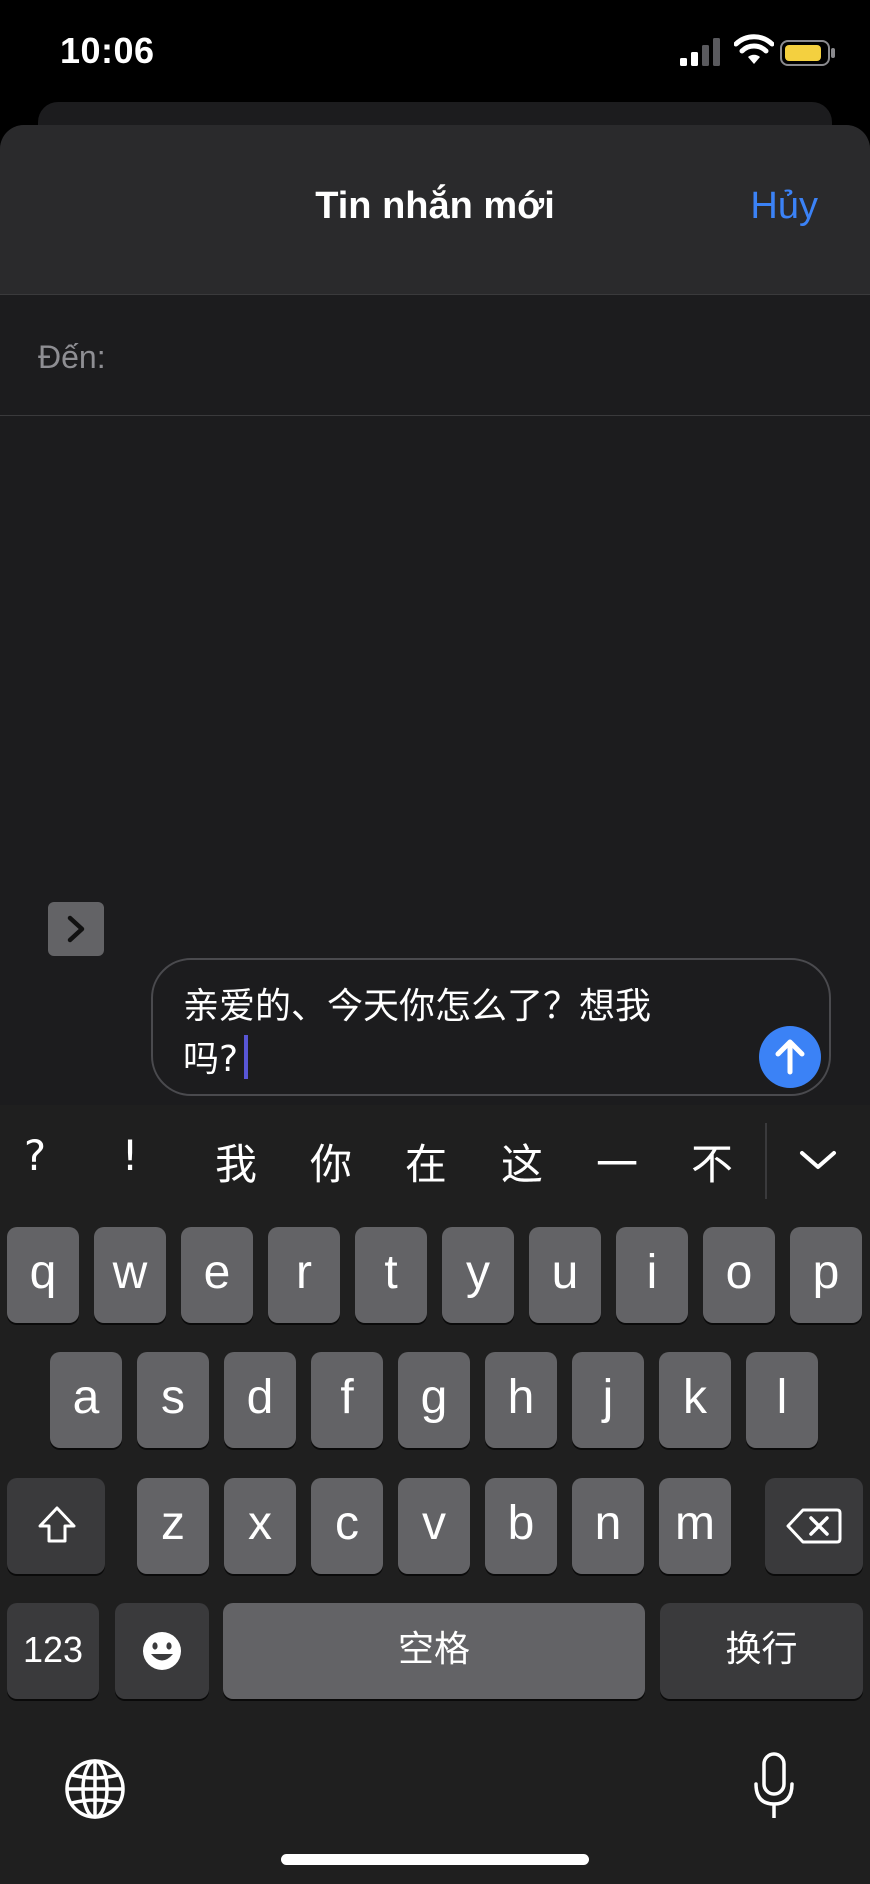 The width and height of the screenshot is (870, 1884). What do you see at coordinates (754, 49) in the screenshot?
I see `wifi-icon` at bounding box center [754, 49].